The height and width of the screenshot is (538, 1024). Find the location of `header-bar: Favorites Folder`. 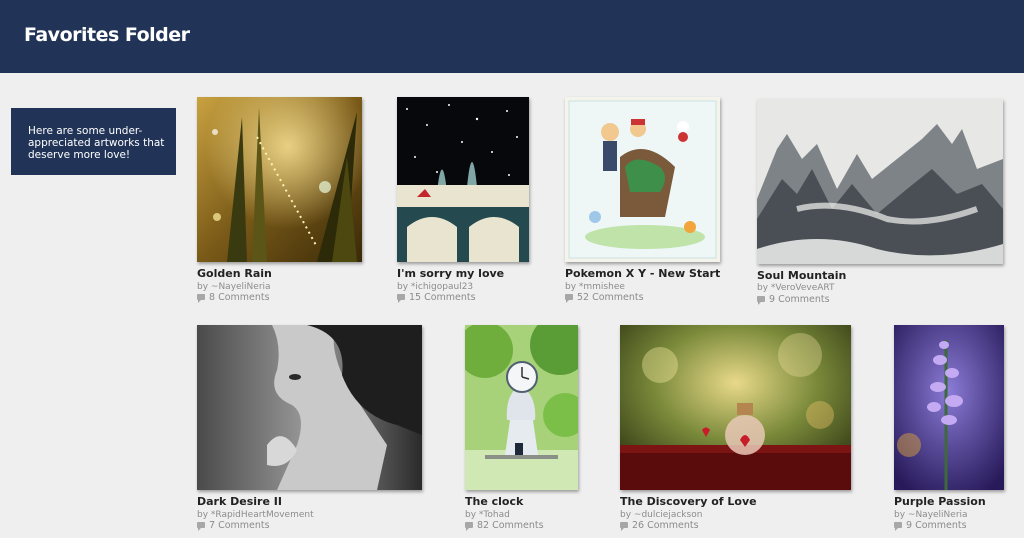

header-bar: Favorites Folder is located at coordinates (512, 36).